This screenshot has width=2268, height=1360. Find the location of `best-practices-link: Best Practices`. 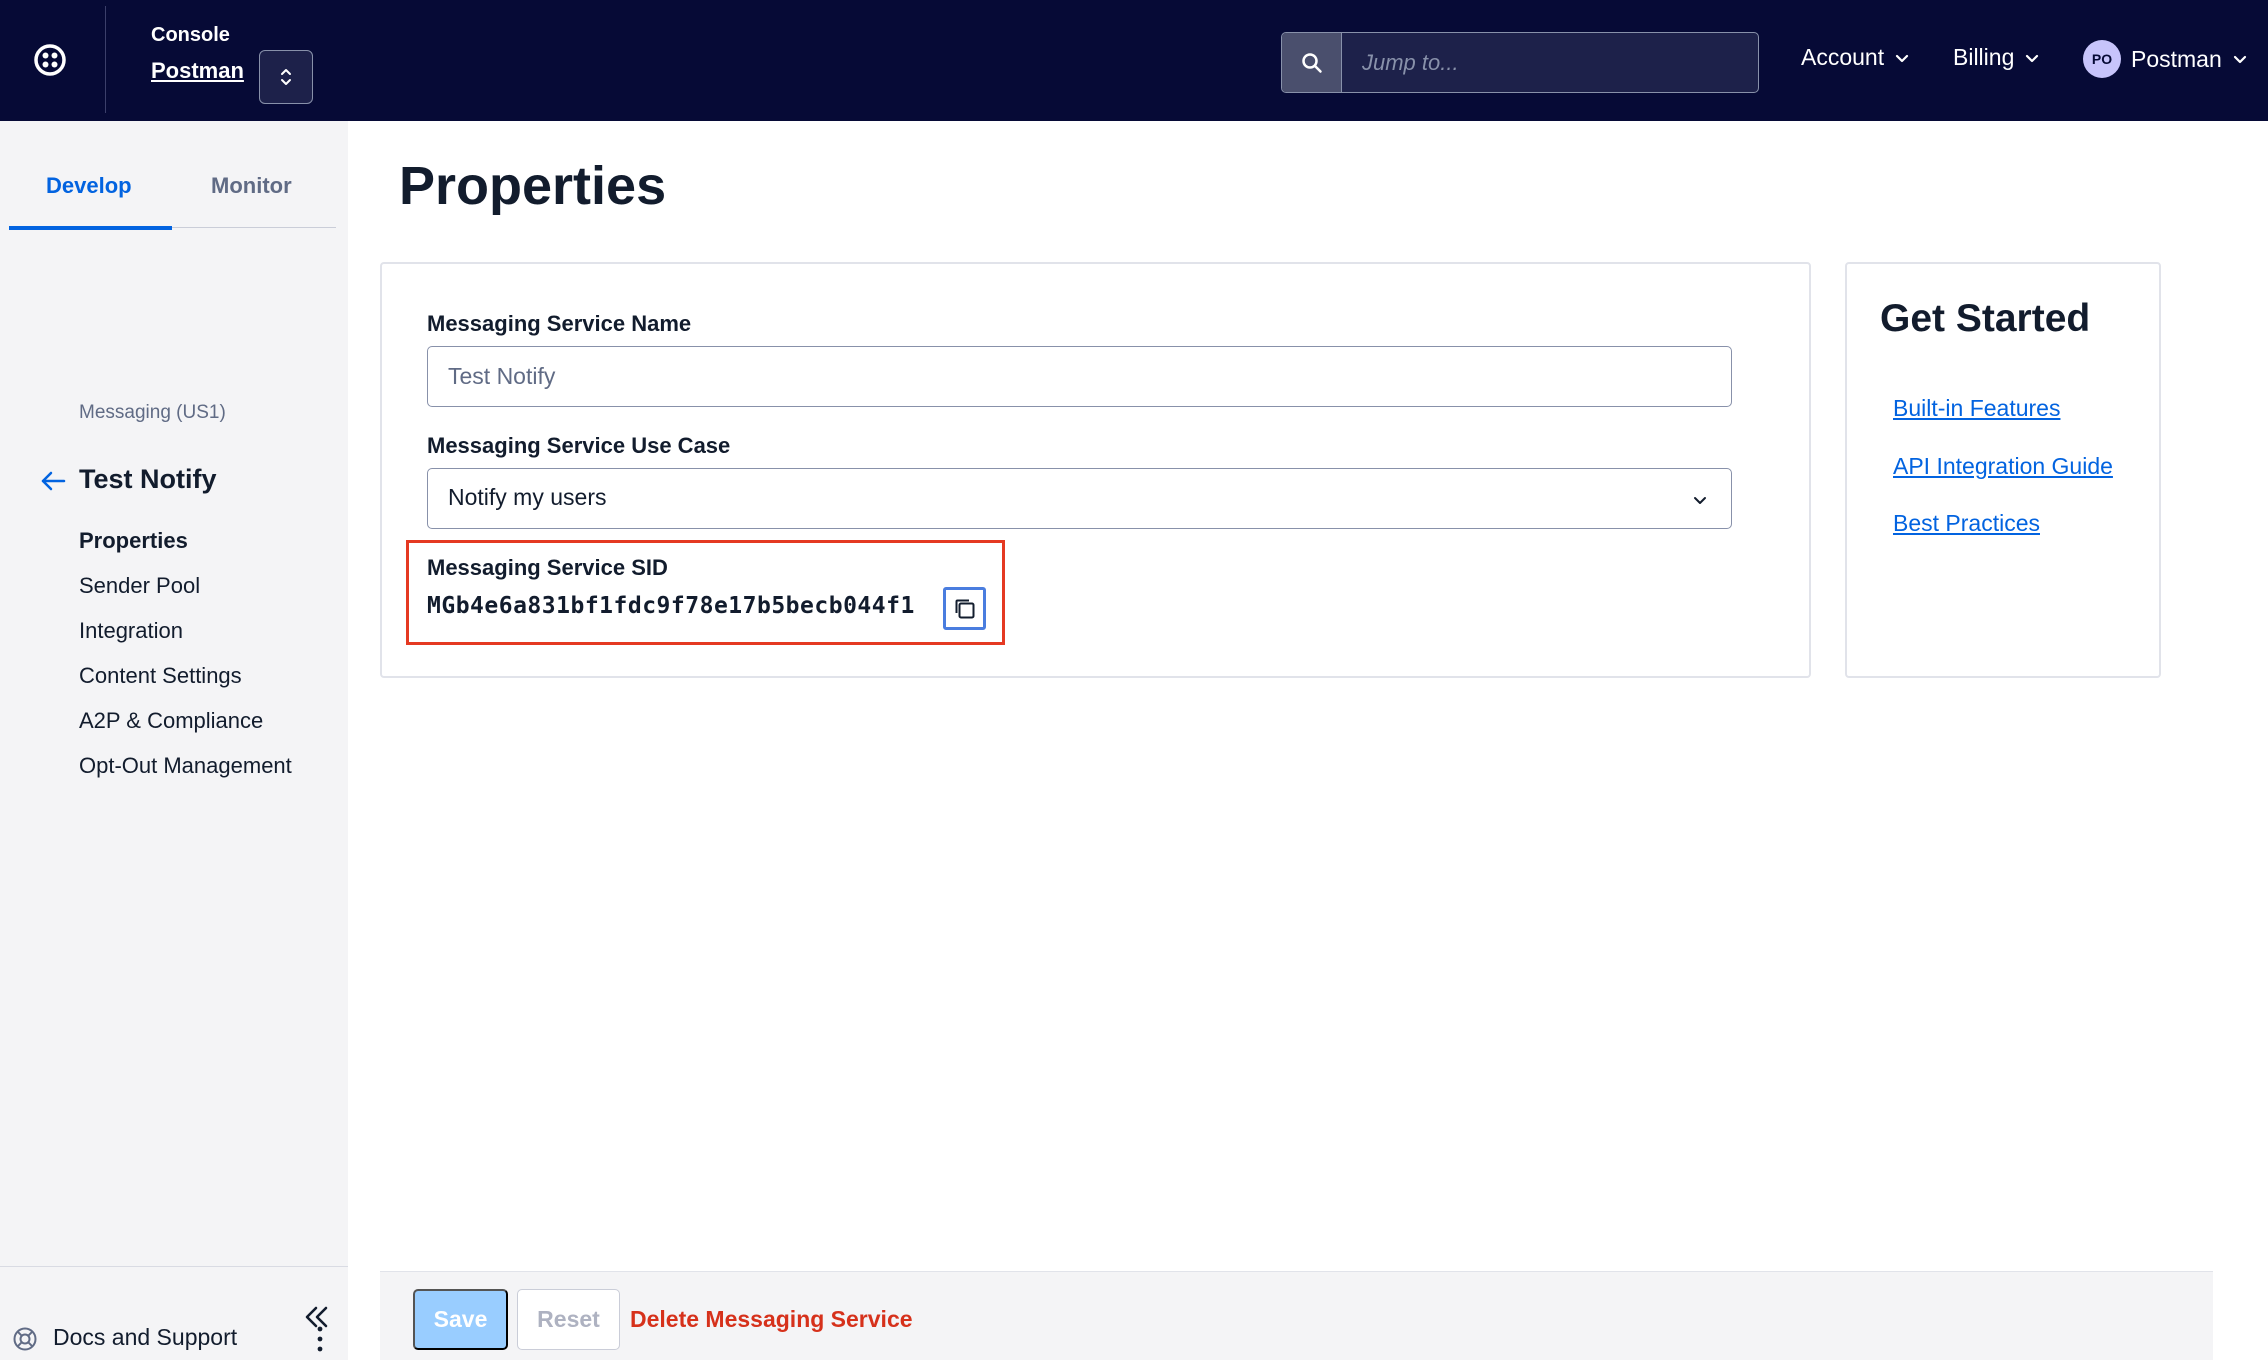

best-practices-link: Best Practices is located at coordinates (1966, 523).